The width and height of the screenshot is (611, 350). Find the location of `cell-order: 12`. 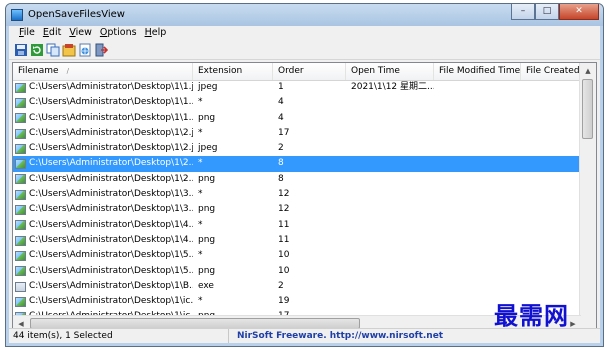

cell-order: 12 is located at coordinates (284, 194).